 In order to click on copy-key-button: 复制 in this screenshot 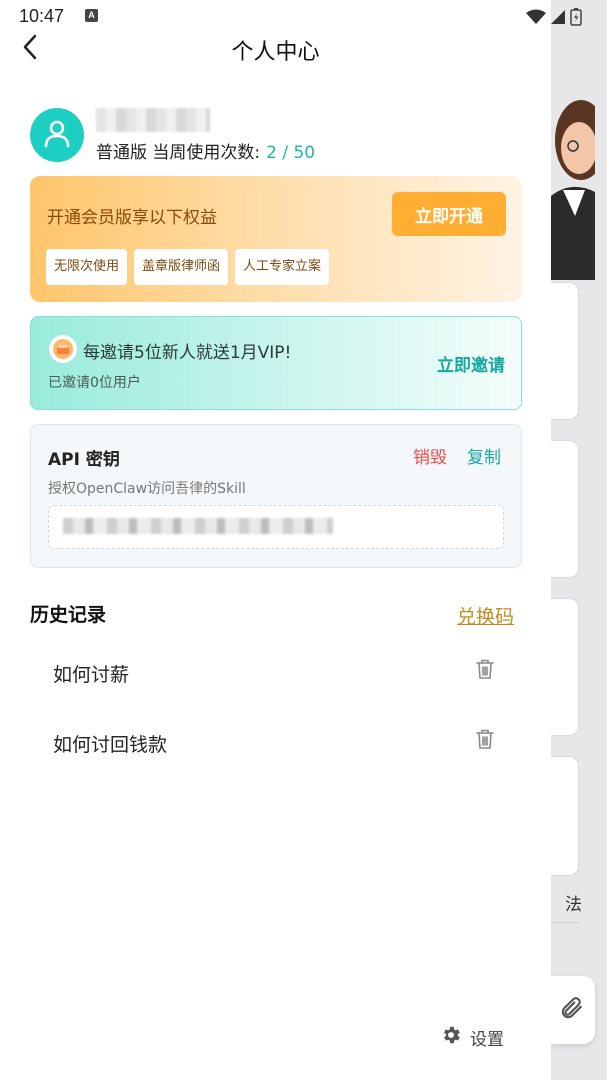, I will do `click(484, 455)`.